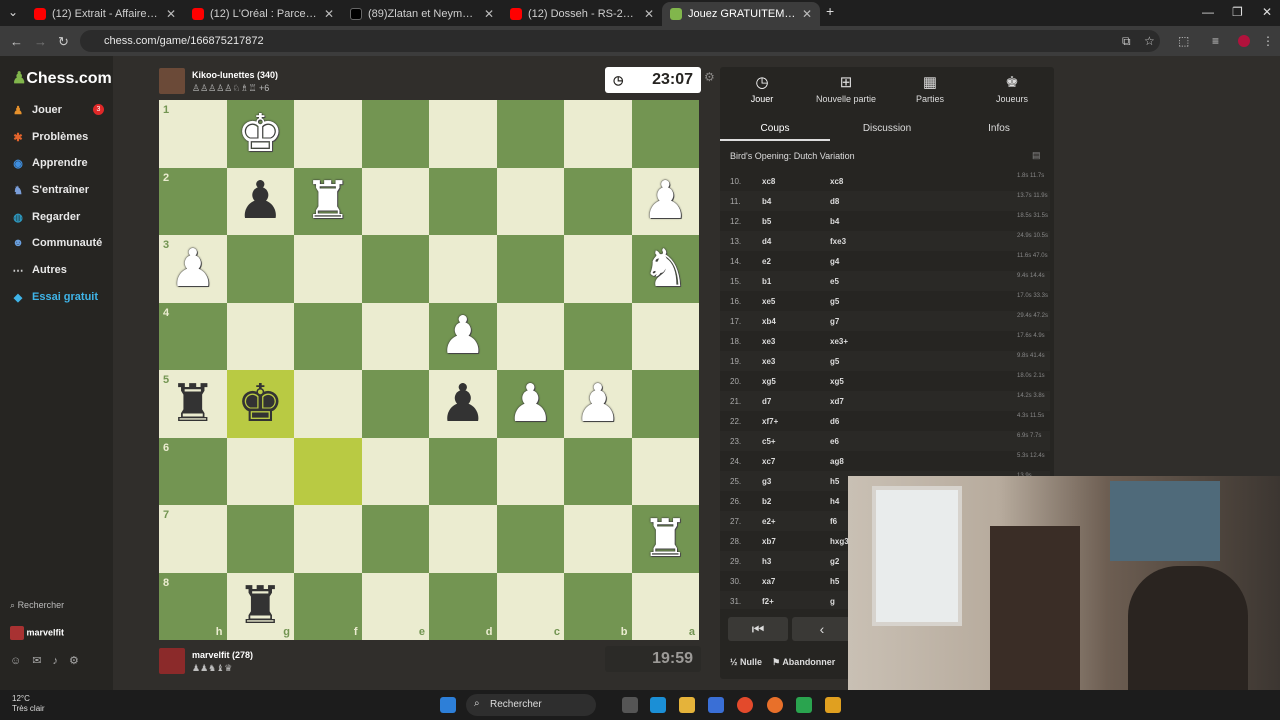 The height and width of the screenshot is (720, 1280). What do you see at coordinates (745, 705) in the screenshot?
I see `chrome-icon` at bounding box center [745, 705].